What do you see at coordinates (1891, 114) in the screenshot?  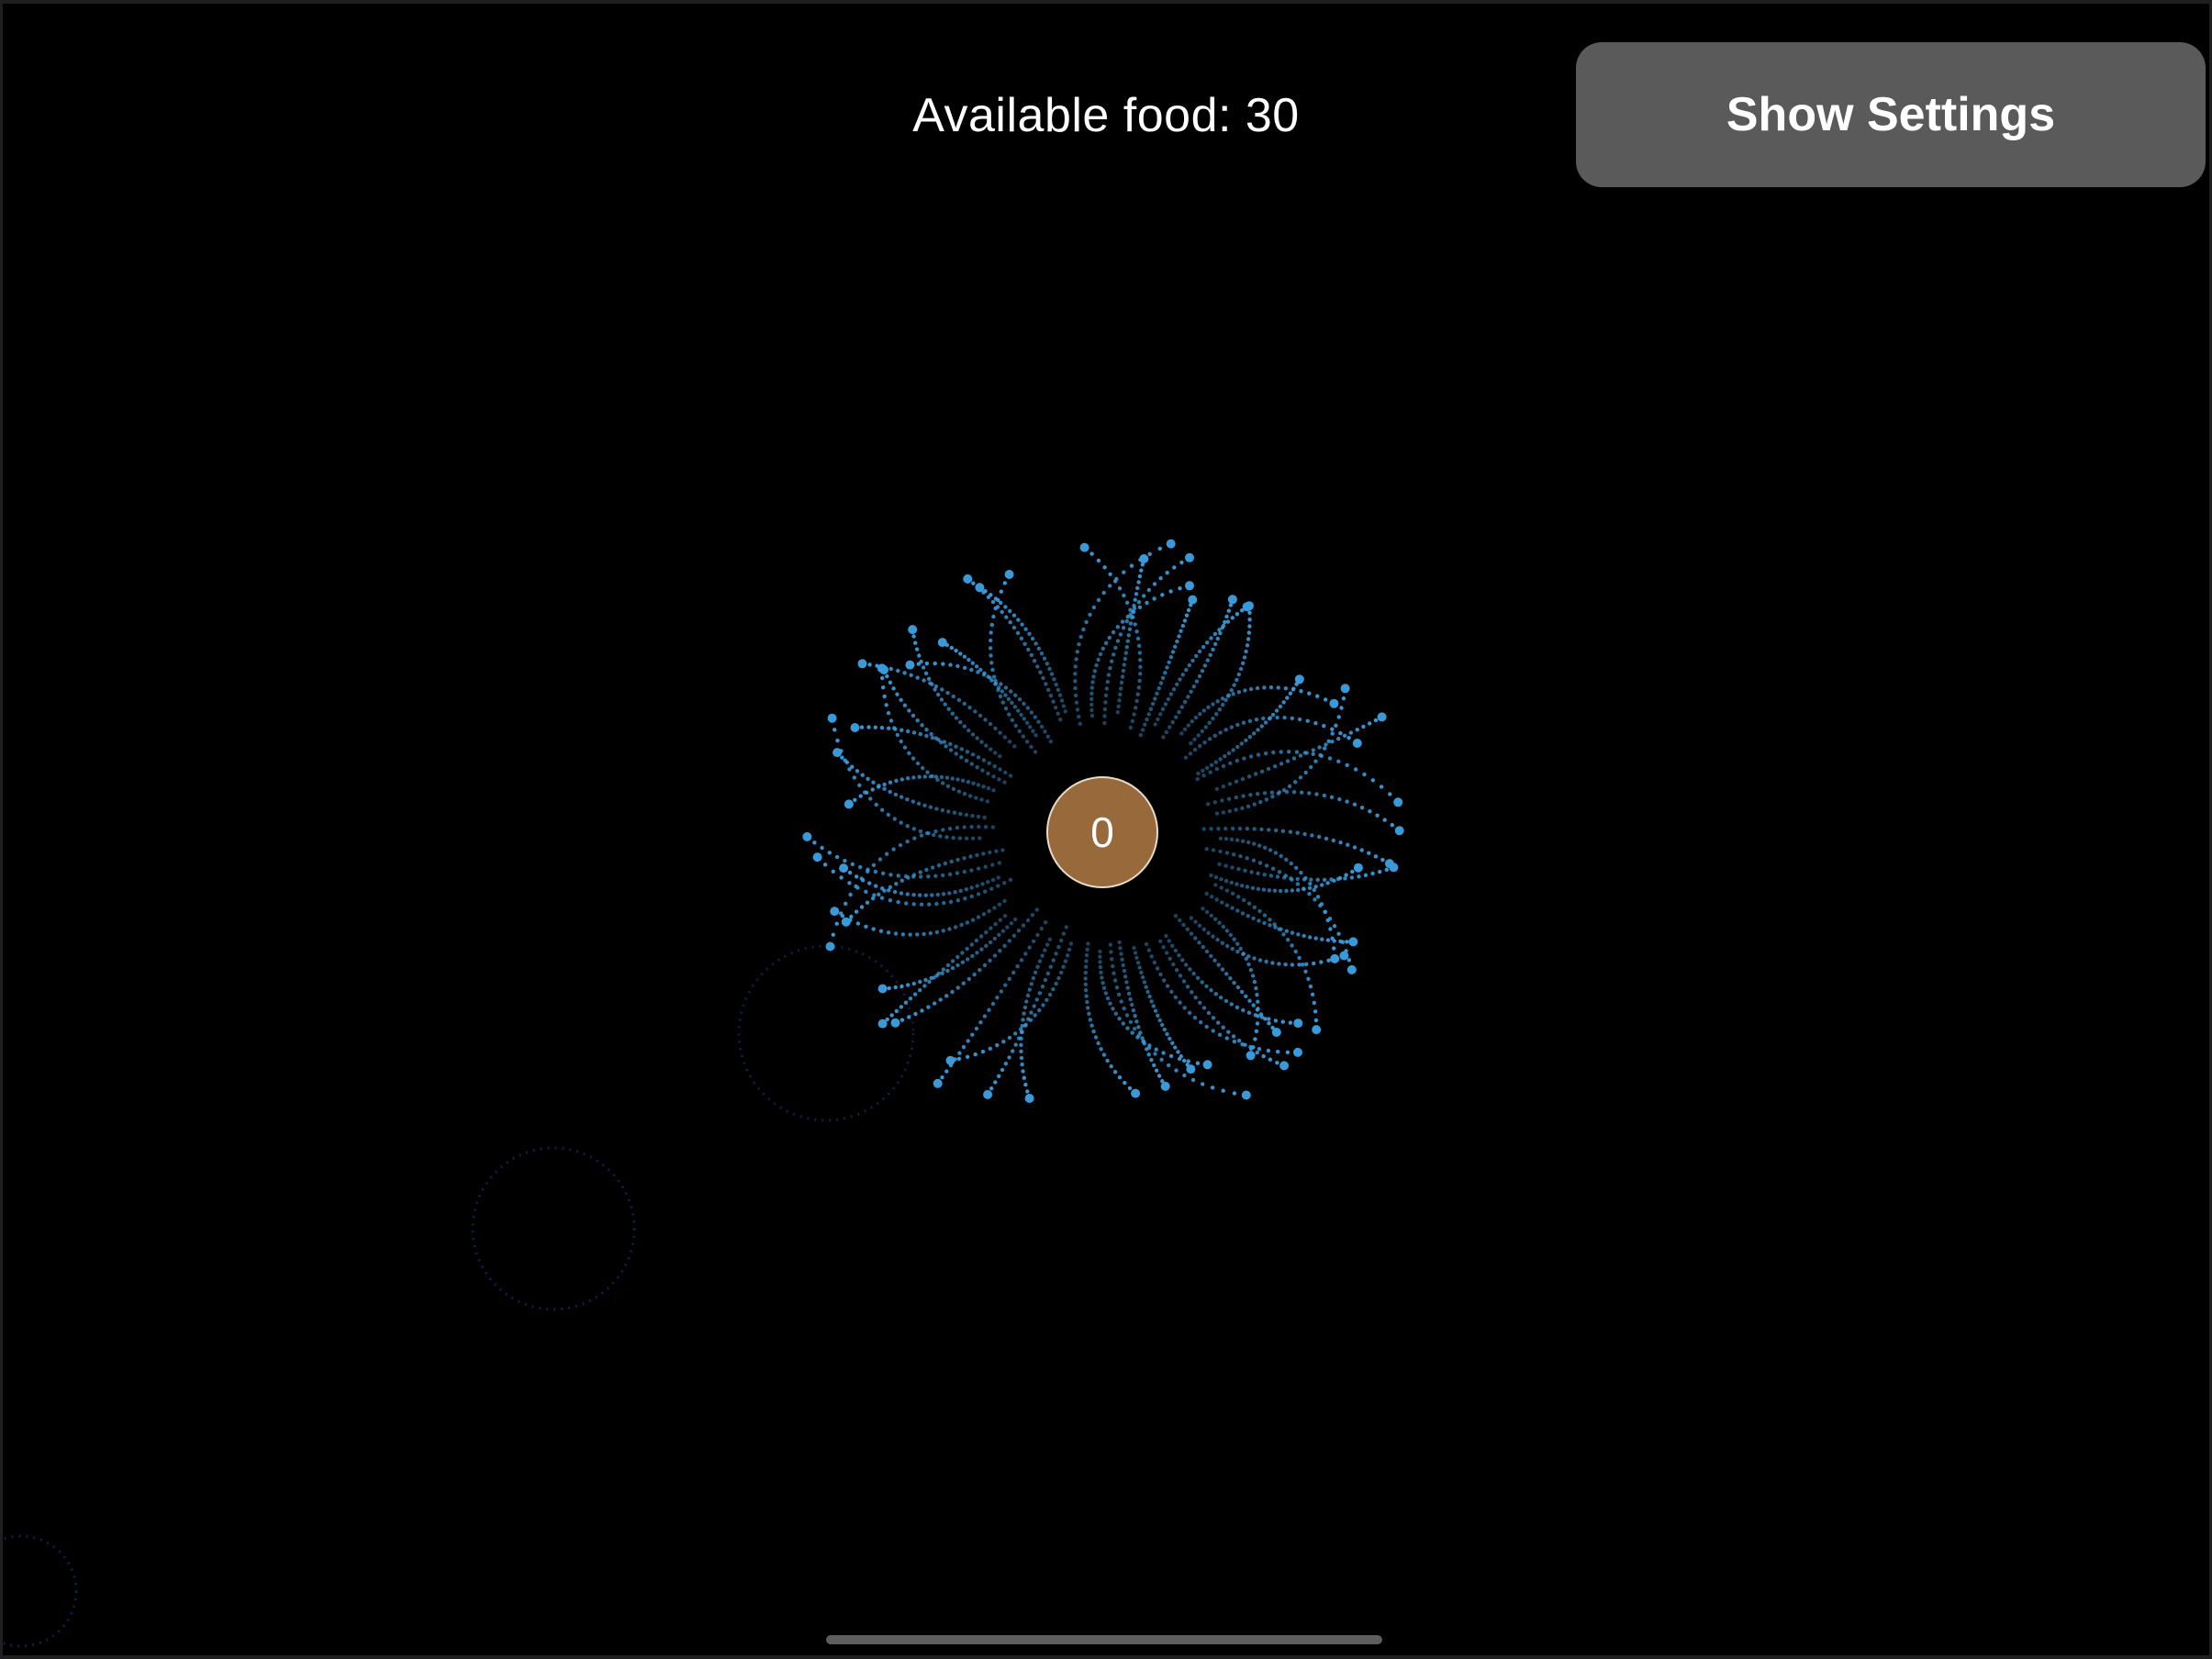 I see `show-settings-button: Show Settings` at bounding box center [1891, 114].